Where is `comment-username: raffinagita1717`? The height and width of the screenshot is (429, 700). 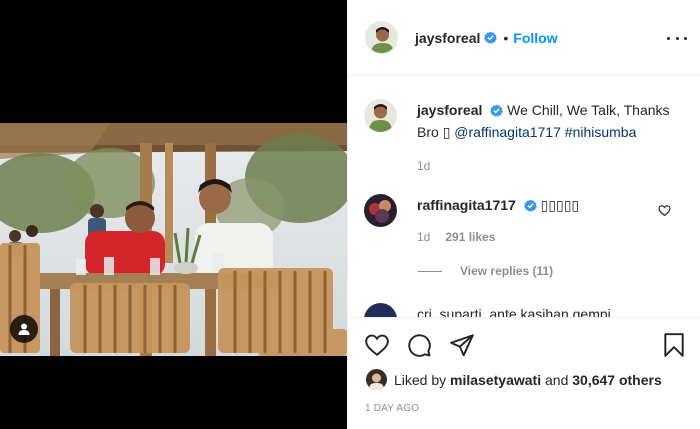
comment-username: raffinagita1717 is located at coordinates (466, 205).